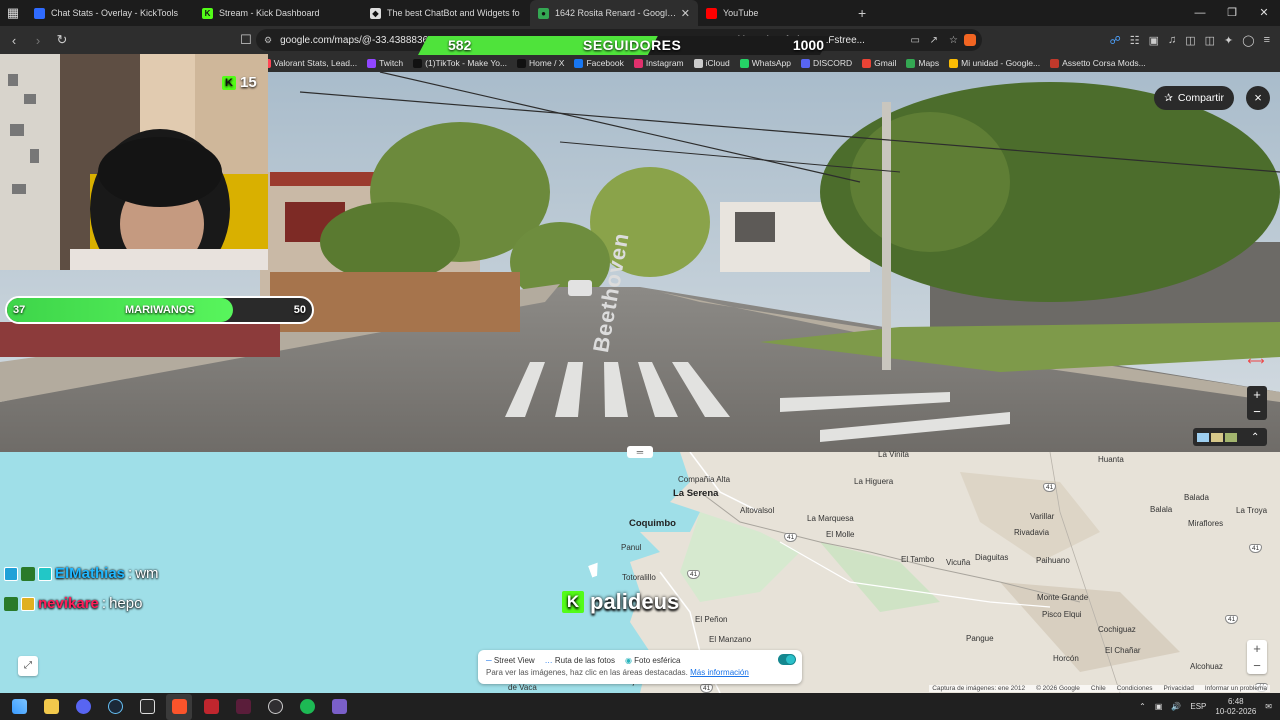 The height and width of the screenshot is (720, 1280). Describe the element at coordinates (640, 452) in the screenshot. I see `panel-resize-handle: ═` at that location.